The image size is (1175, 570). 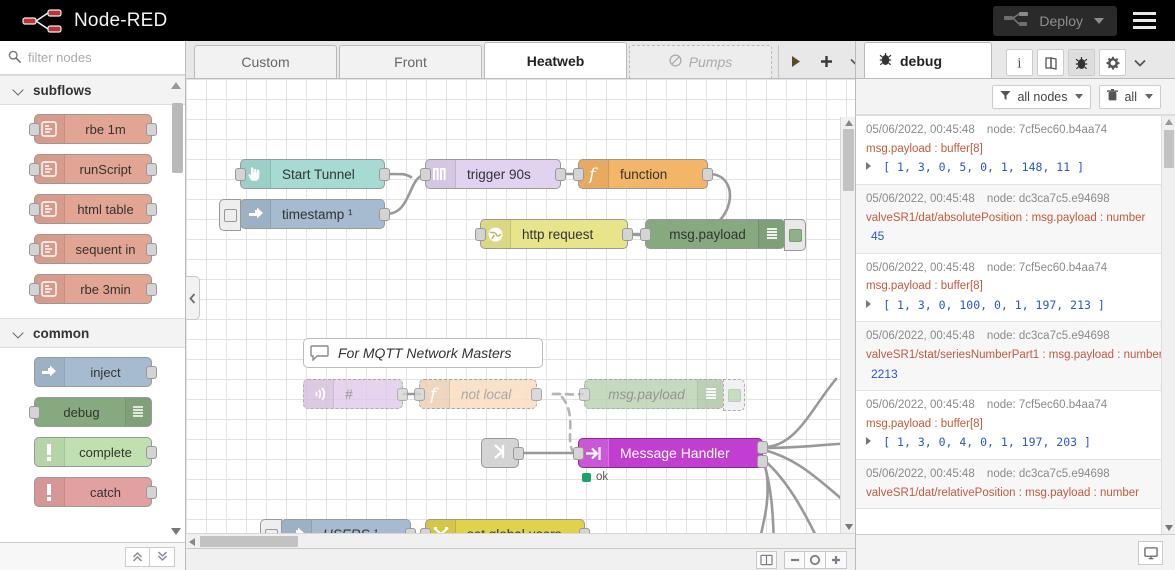 I want to click on node-mqtt-in: #, so click(x=355, y=394).